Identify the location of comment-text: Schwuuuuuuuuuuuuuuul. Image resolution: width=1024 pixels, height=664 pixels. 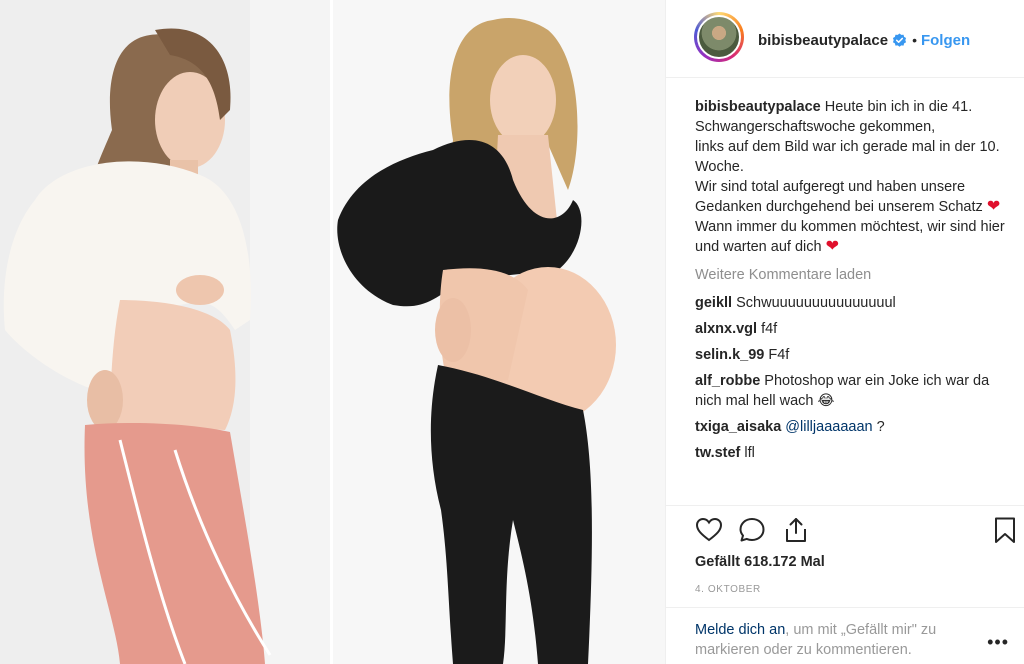
(816, 303).